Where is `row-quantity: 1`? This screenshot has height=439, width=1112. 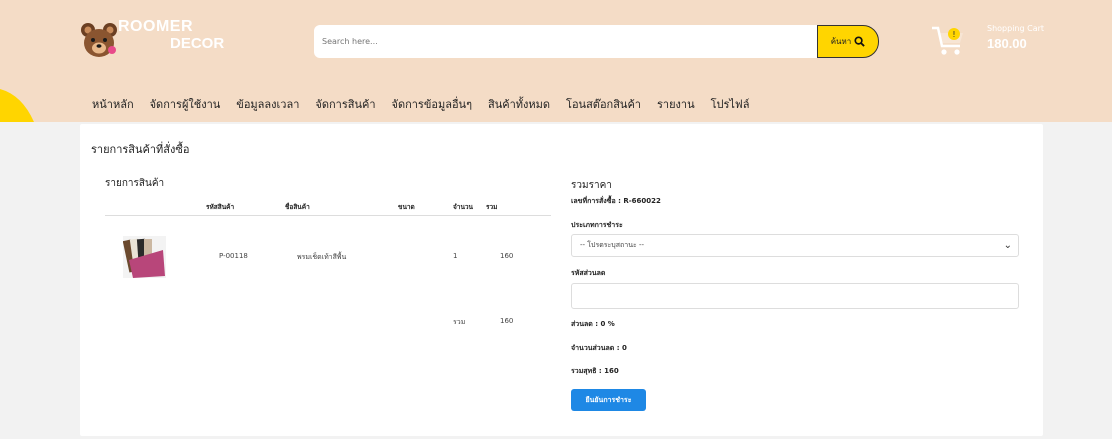 row-quantity: 1 is located at coordinates (455, 256).